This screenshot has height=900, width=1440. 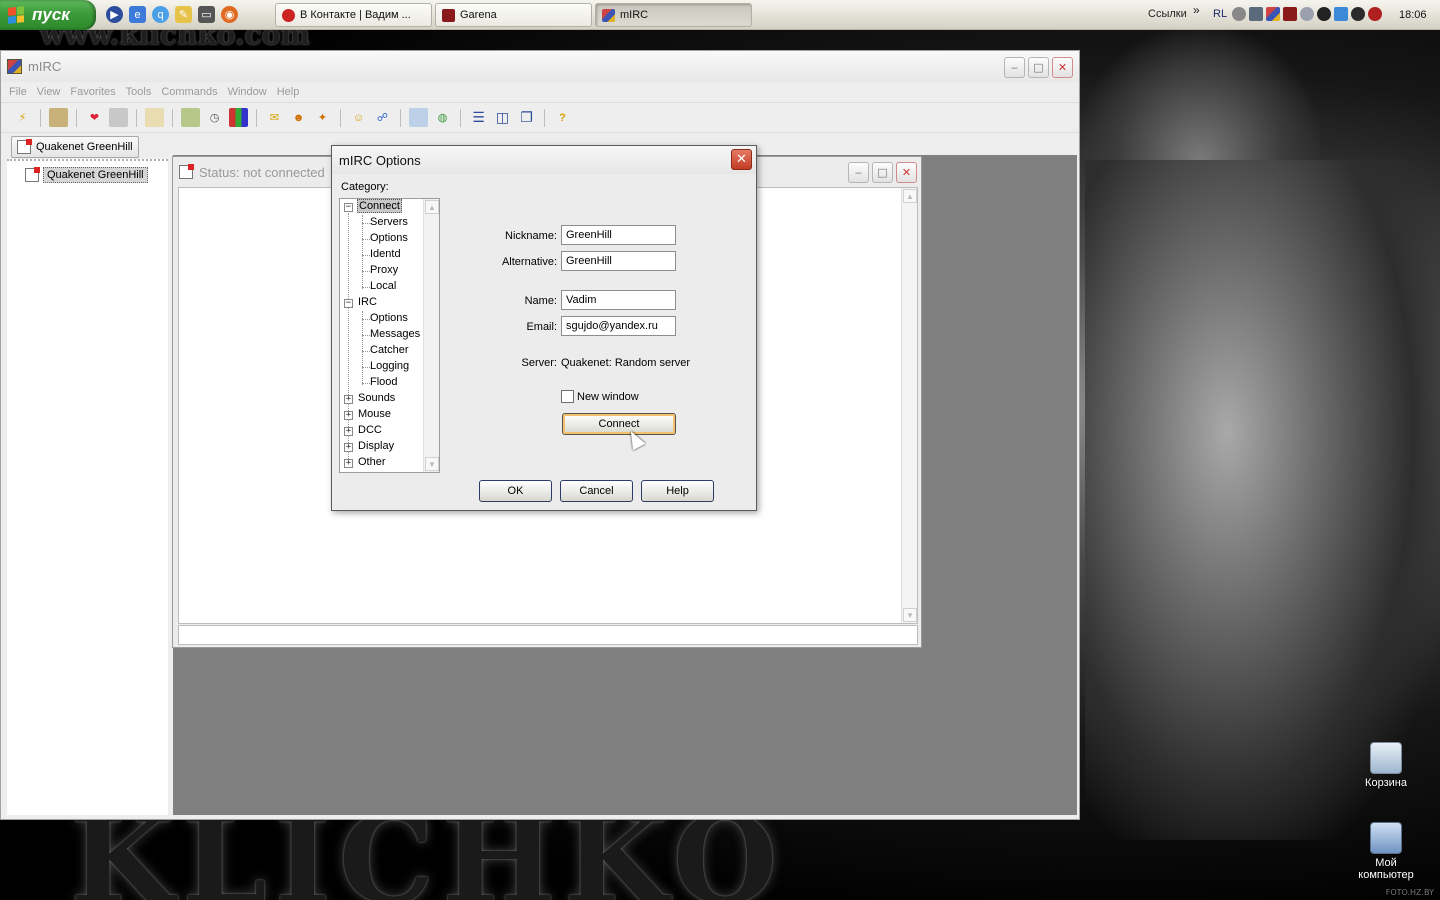 What do you see at coordinates (189, 92) in the screenshot?
I see `menu-commands: Commands` at bounding box center [189, 92].